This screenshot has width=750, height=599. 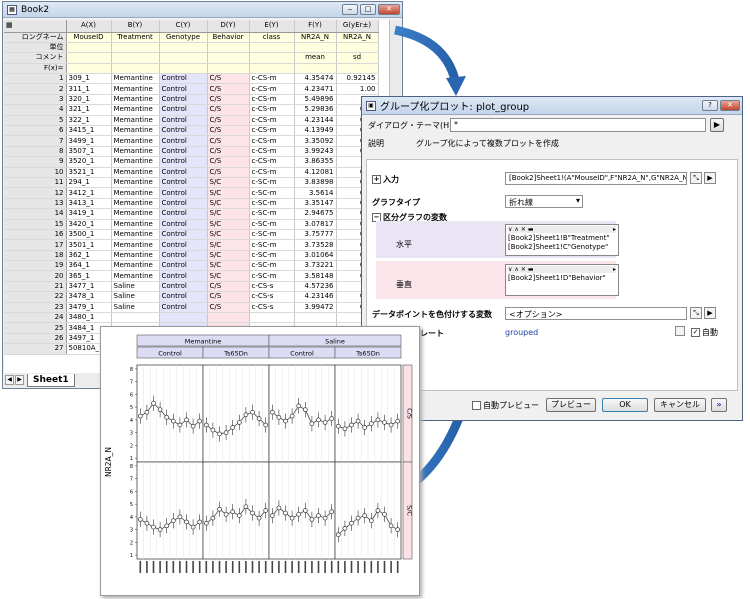 What do you see at coordinates (335, 342) in the screenshot?
I see `top-group-label: Saline` at bounding box center [335, 342].